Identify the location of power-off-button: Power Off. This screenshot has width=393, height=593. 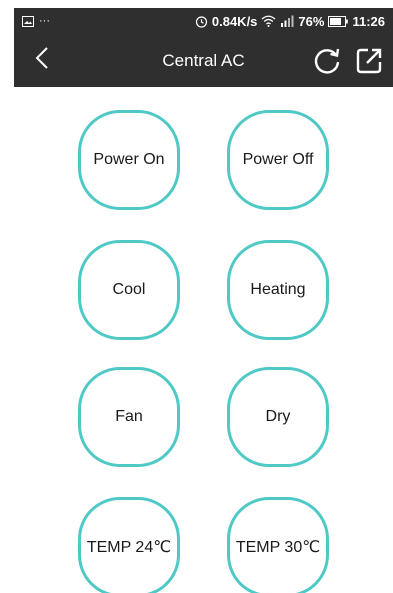
(278, 160).